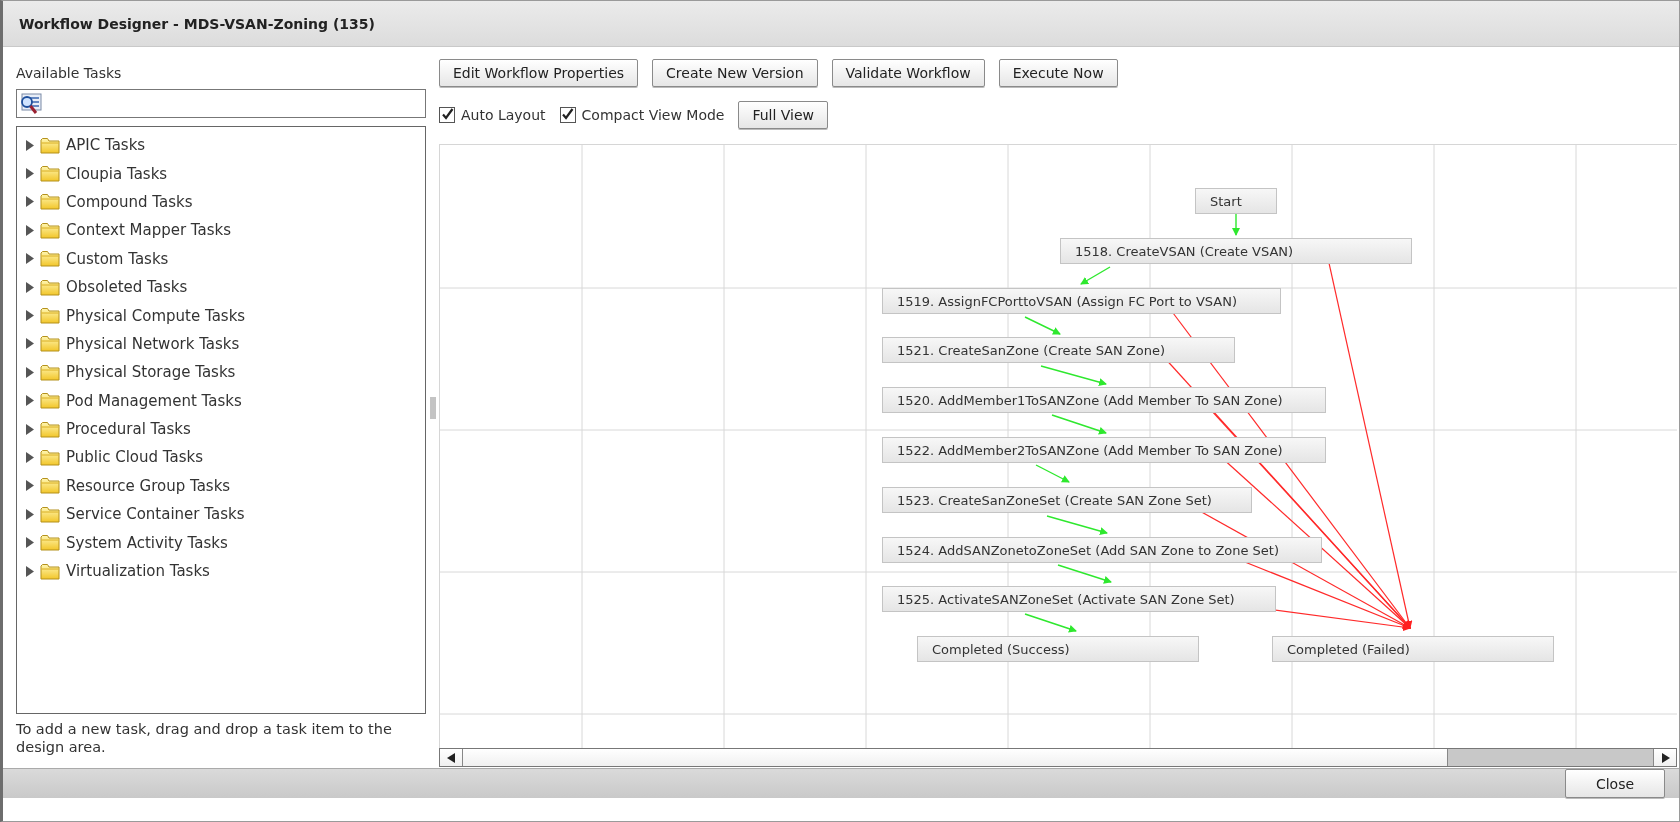  What do you see at coordinates (147, 542) in the screenshot?
I see `tree-item: System Activity Tasks` at bounding box center [147, 542].